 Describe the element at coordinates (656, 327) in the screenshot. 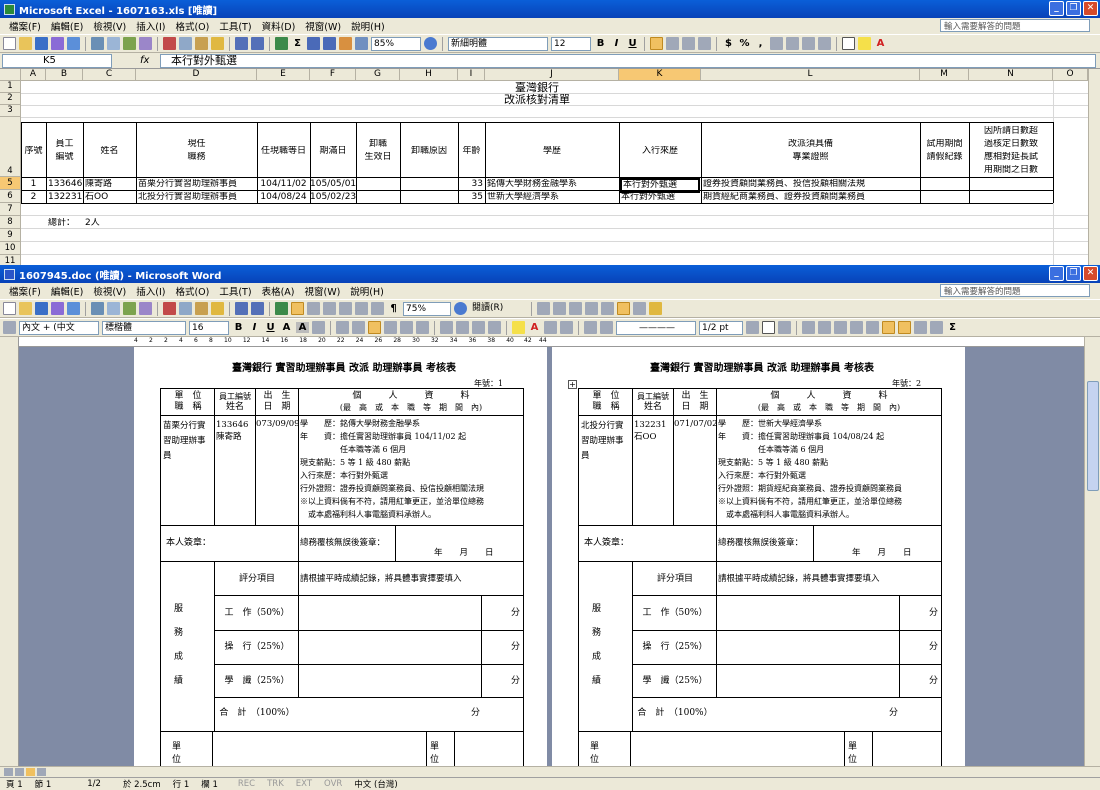

I see `line-style-select: ————` at that location.